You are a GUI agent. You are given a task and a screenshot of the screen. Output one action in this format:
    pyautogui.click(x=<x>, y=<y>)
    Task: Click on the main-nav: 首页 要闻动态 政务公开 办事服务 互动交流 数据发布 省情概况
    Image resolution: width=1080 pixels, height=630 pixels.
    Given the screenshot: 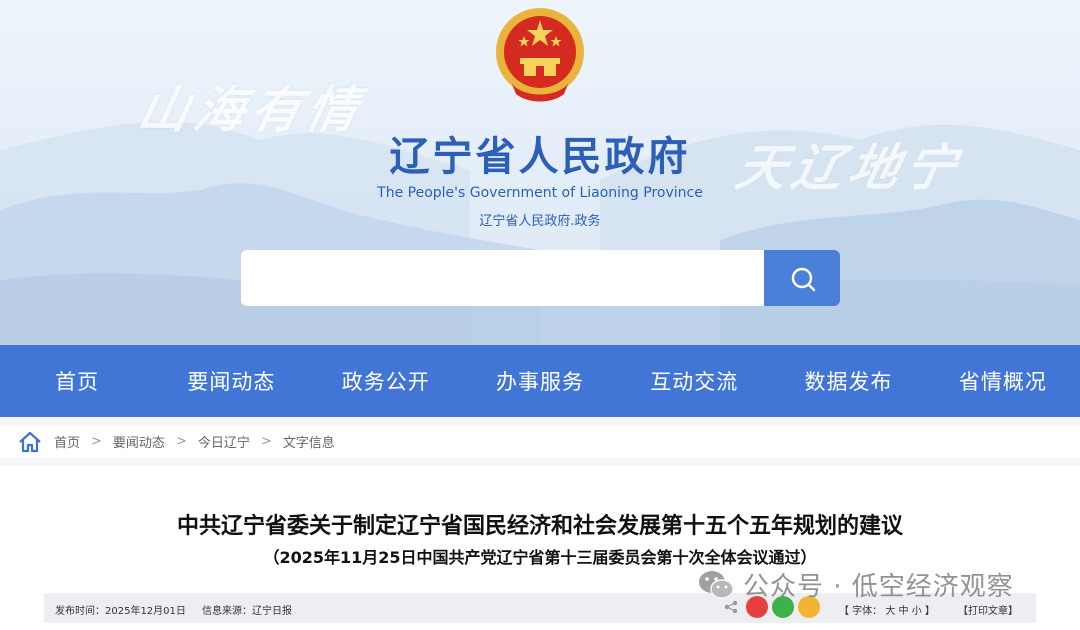 What is the action you would take?
    pyautogui.click(x=540, y=381)
    